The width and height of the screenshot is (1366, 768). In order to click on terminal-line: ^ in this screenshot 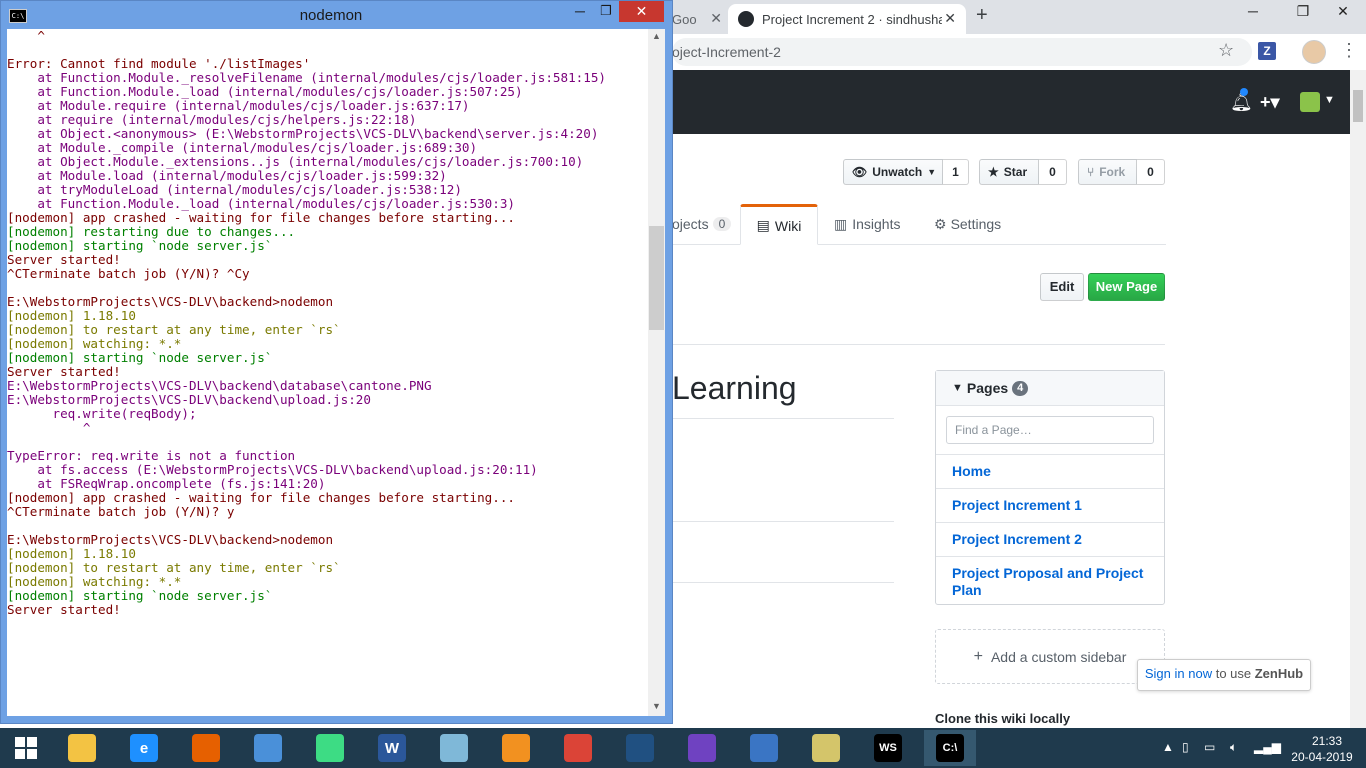, I will do `click(26, 36)`.